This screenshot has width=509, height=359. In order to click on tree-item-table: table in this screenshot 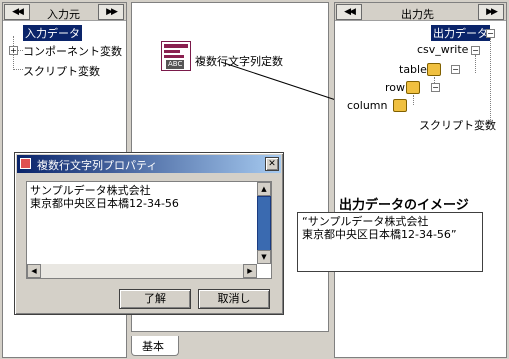, I will do `click(413, 69)`.